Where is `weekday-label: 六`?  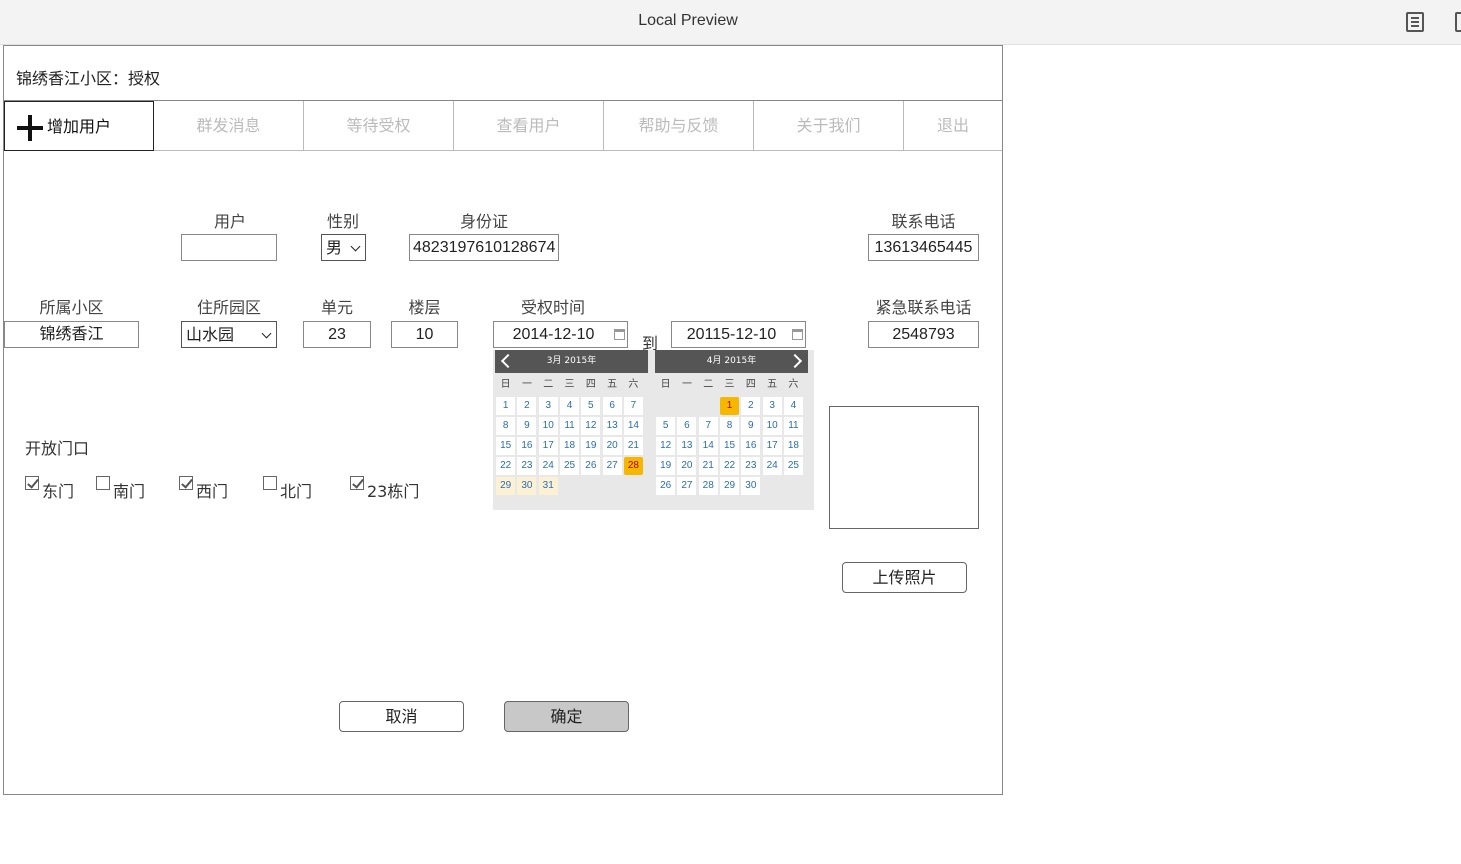 weekday-label: 六 is located at coordinates (793, 384).